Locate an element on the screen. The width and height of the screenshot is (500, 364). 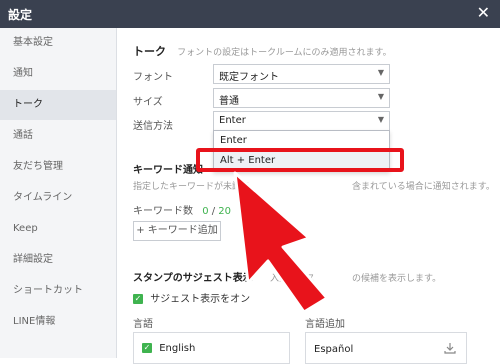
sidebar-item-keep: Keep is located at coordinates (58, 229).